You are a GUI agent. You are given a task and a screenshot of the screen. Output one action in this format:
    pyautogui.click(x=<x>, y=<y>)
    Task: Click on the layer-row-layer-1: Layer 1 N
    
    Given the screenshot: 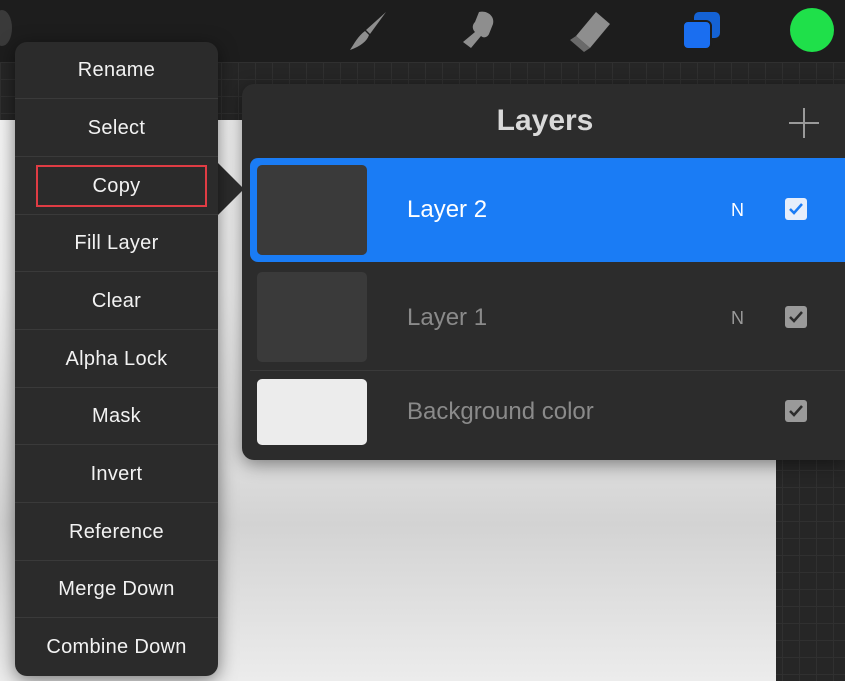 What is the action you would take?
    pyautogui.click(x=547, y=316)
    